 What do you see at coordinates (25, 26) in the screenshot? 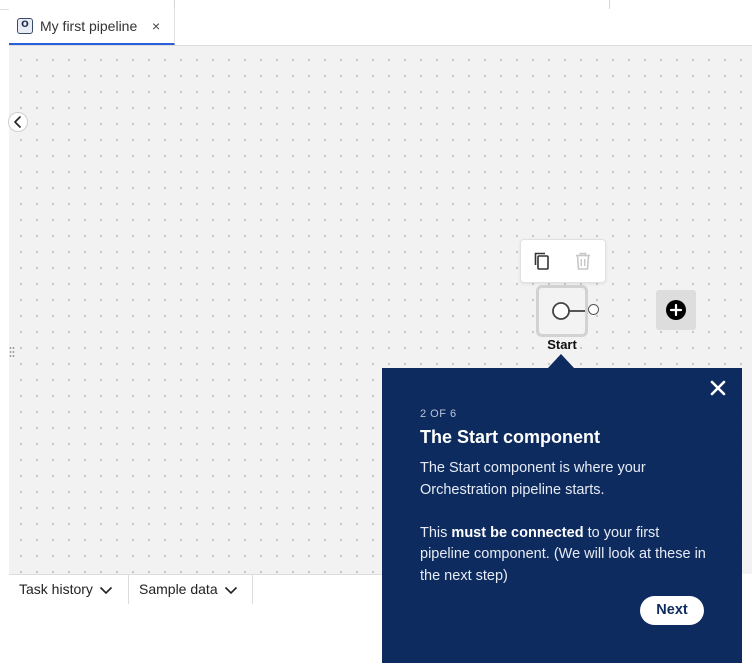
I see `orchestration-pipeline-icon: O` at bounding box center [25, 26].